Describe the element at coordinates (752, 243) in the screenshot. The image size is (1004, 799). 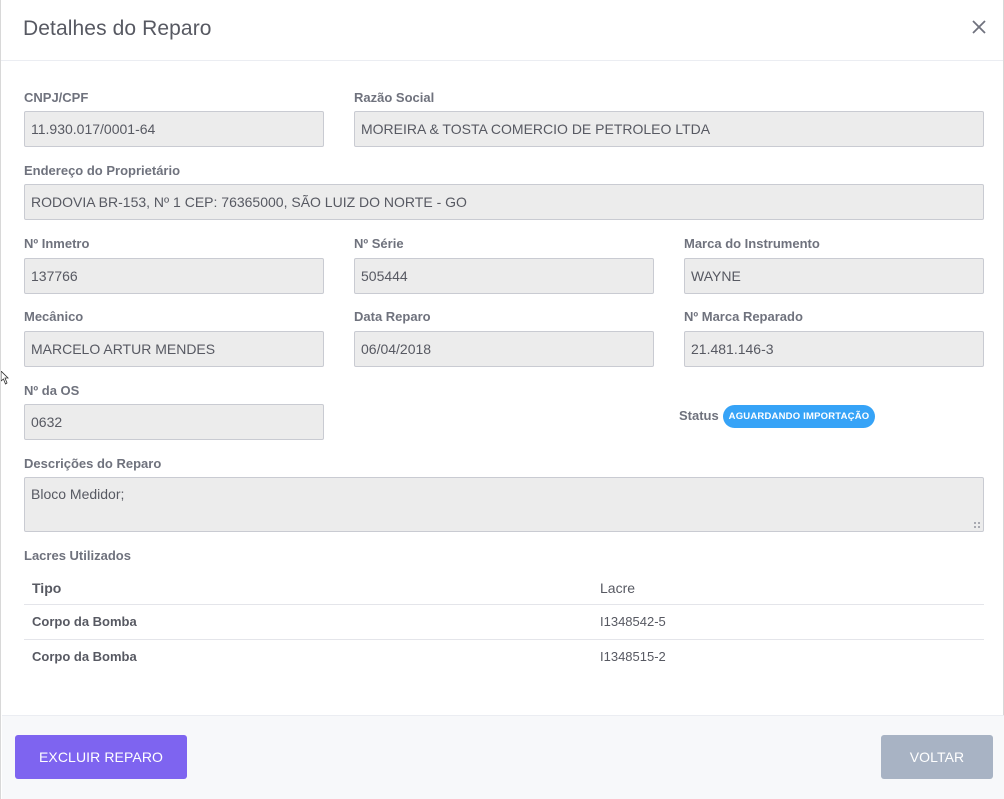
I see `marca-instrumento-label: Marca do Instrumento` at that location.